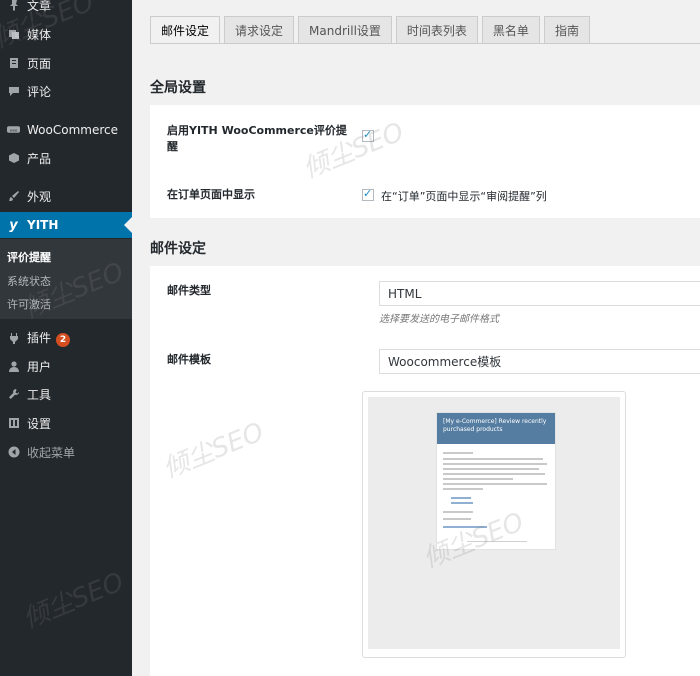 The image size is (700, 676). I want to click on menu-products: 产品, so click(66, 158).